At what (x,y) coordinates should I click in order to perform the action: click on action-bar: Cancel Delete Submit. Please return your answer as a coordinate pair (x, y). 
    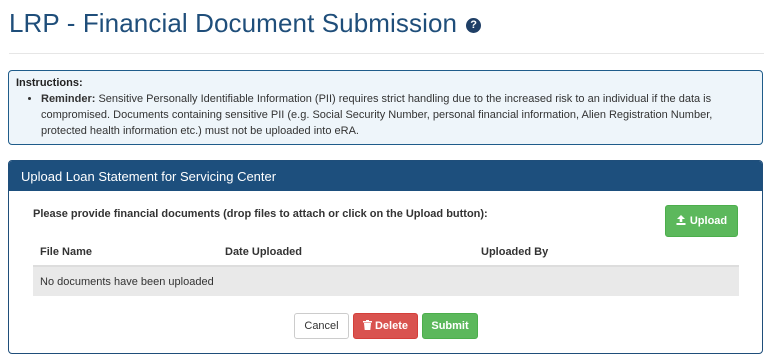
    Looking at the image, I should click on (386, 326).